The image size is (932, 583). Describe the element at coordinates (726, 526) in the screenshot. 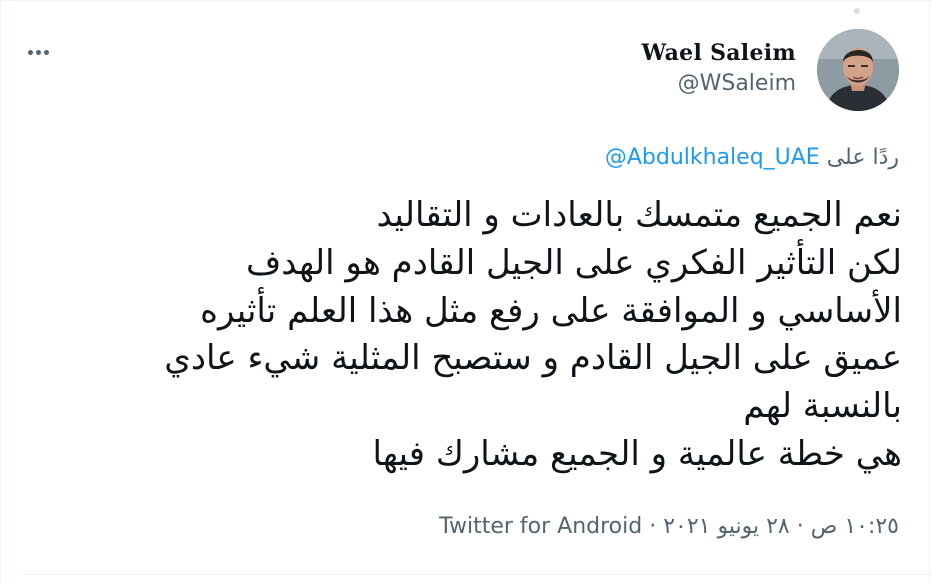

I see `tweet-date: ٢٨ يونيو ٢٠٢١` at that location.